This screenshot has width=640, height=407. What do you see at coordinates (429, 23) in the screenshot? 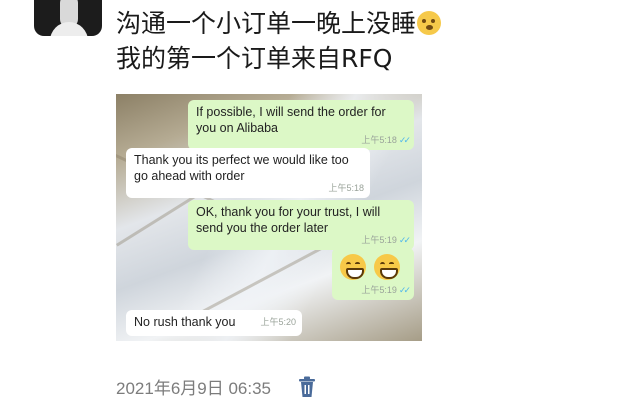
I see `grimacing-face-icon` at bounding box center [429, 23].